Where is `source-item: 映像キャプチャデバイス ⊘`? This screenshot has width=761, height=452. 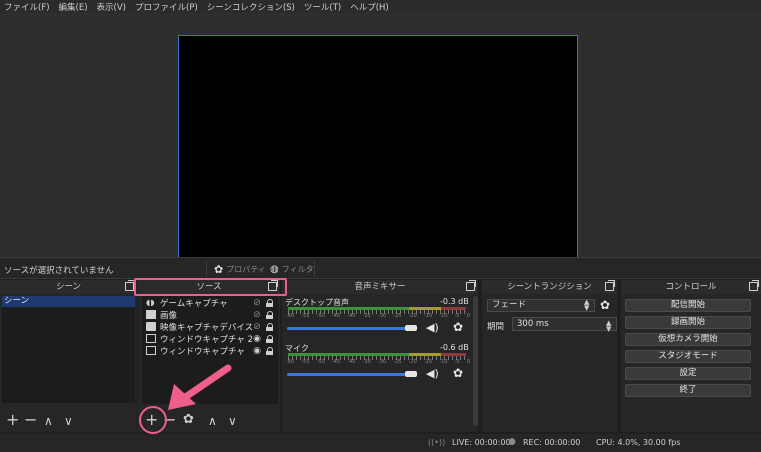 source-item: 映像キャプチャデバイス ⊘ is located at coordinates (210, 327).